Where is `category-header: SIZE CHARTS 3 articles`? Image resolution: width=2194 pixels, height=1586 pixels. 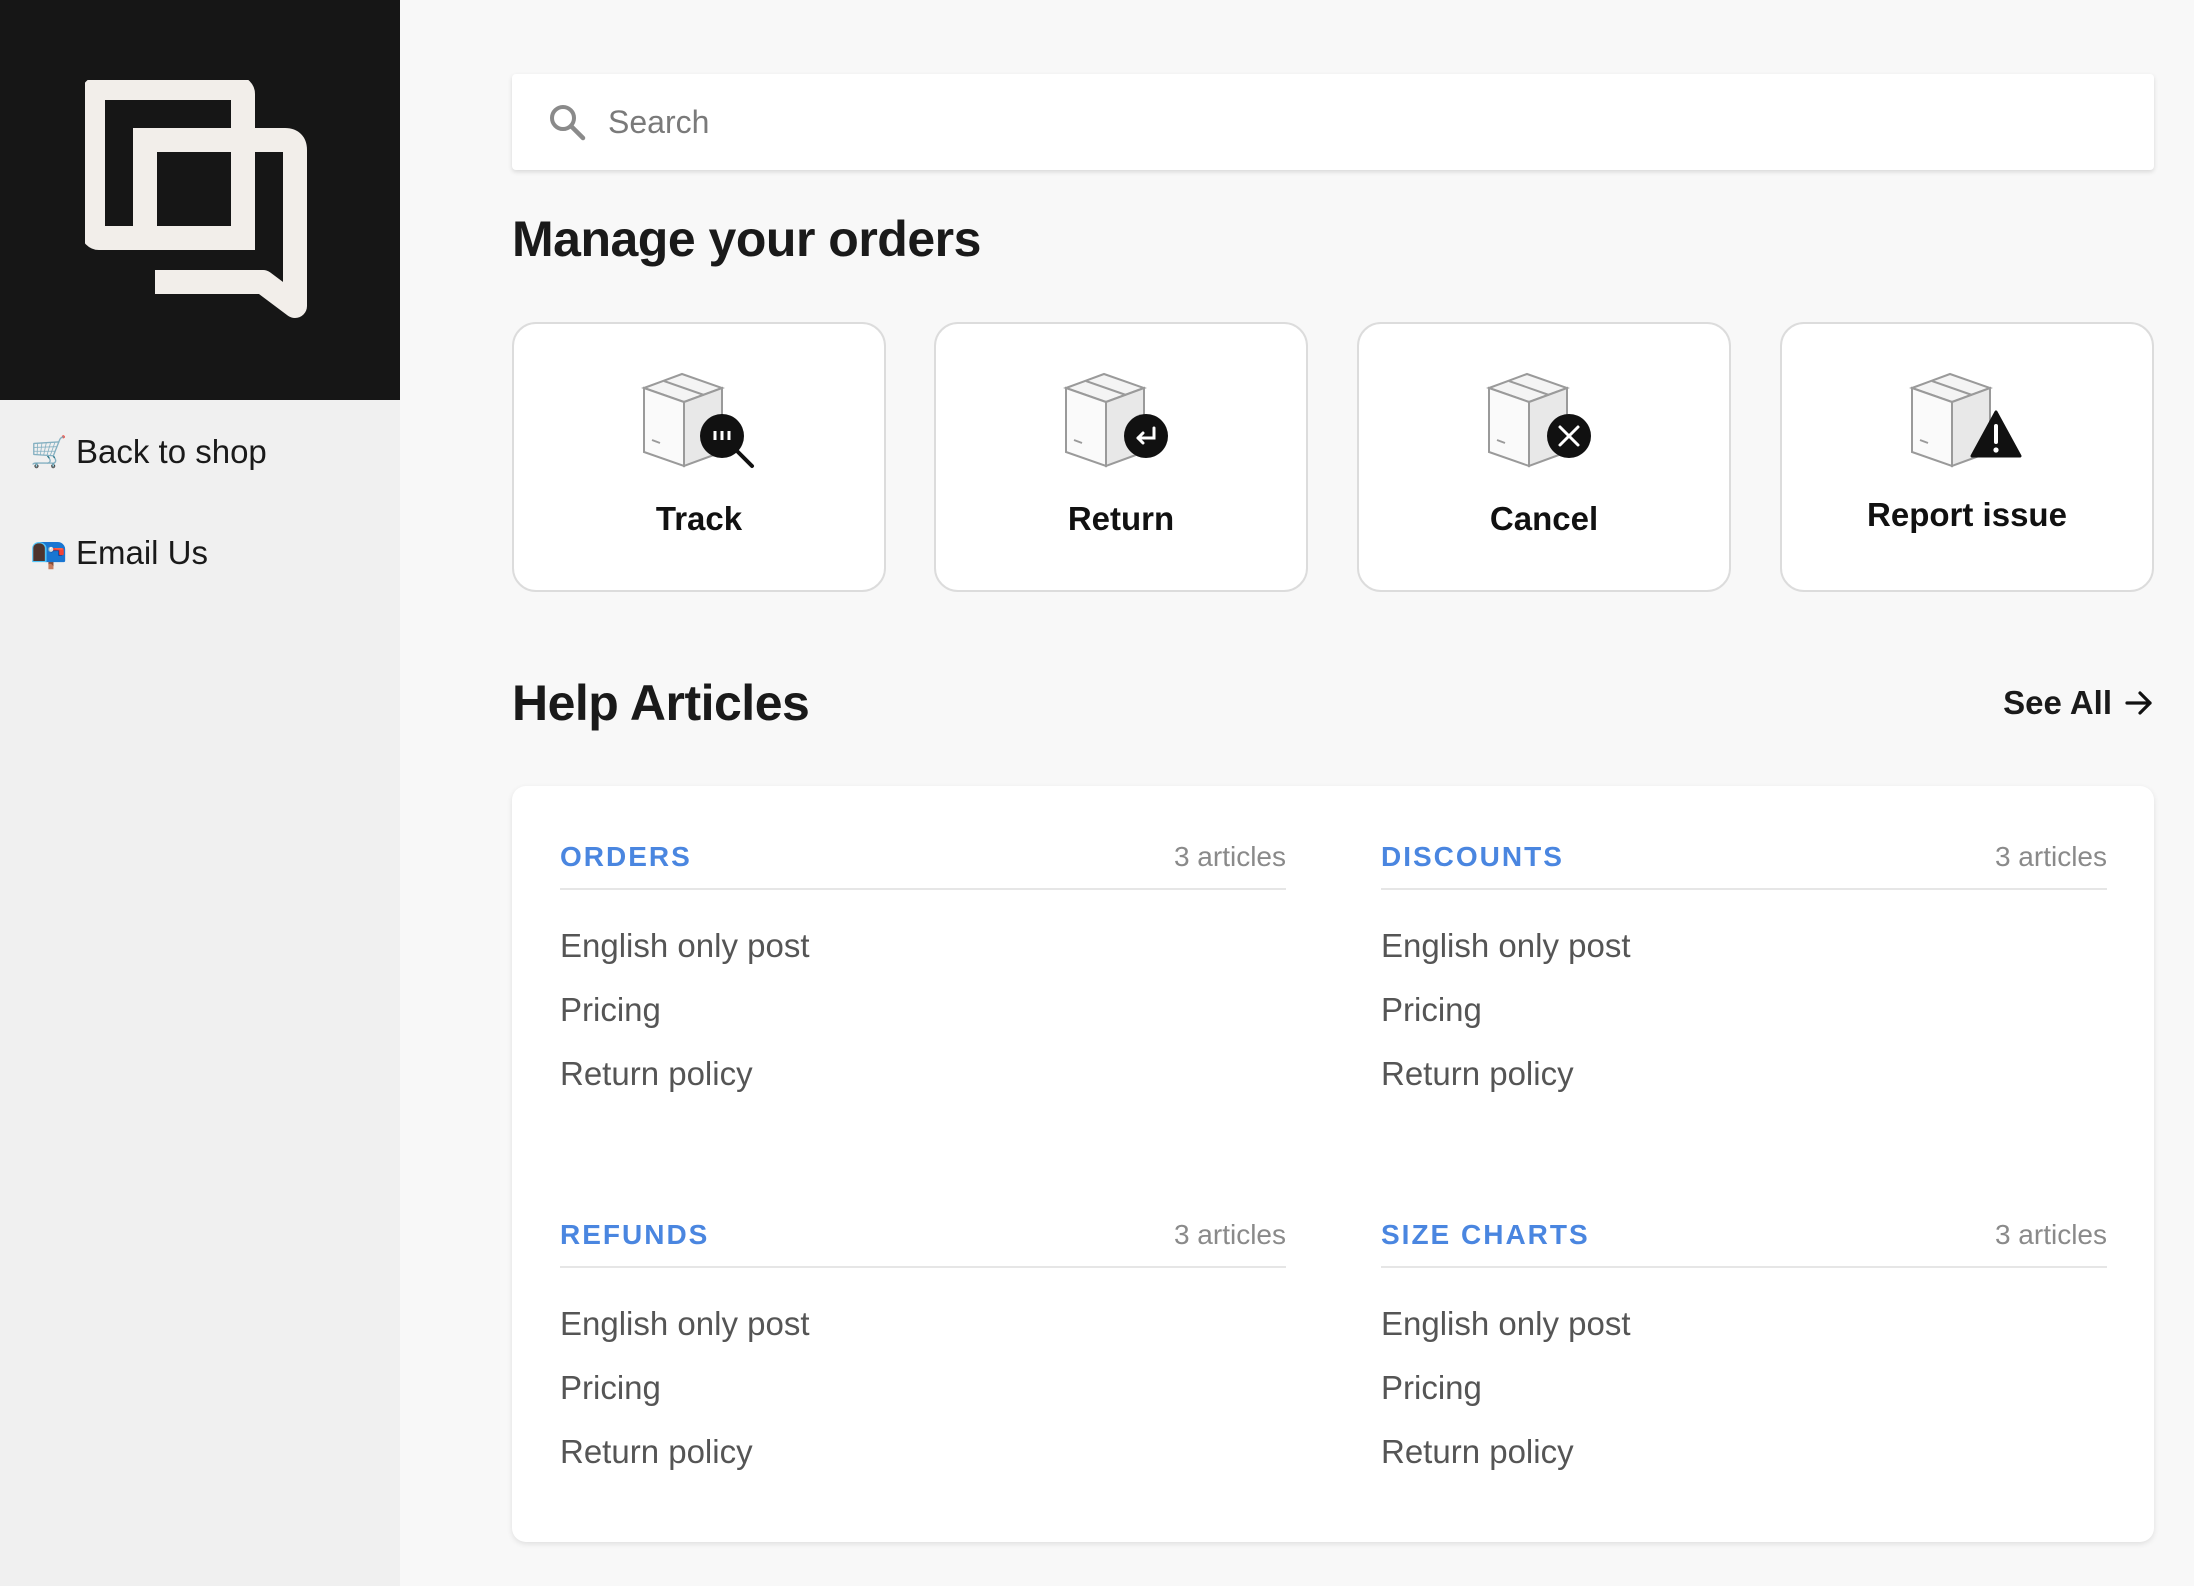 category-header: SIZE CHARTS 3 articles is located at coordinates (1744, 1233).